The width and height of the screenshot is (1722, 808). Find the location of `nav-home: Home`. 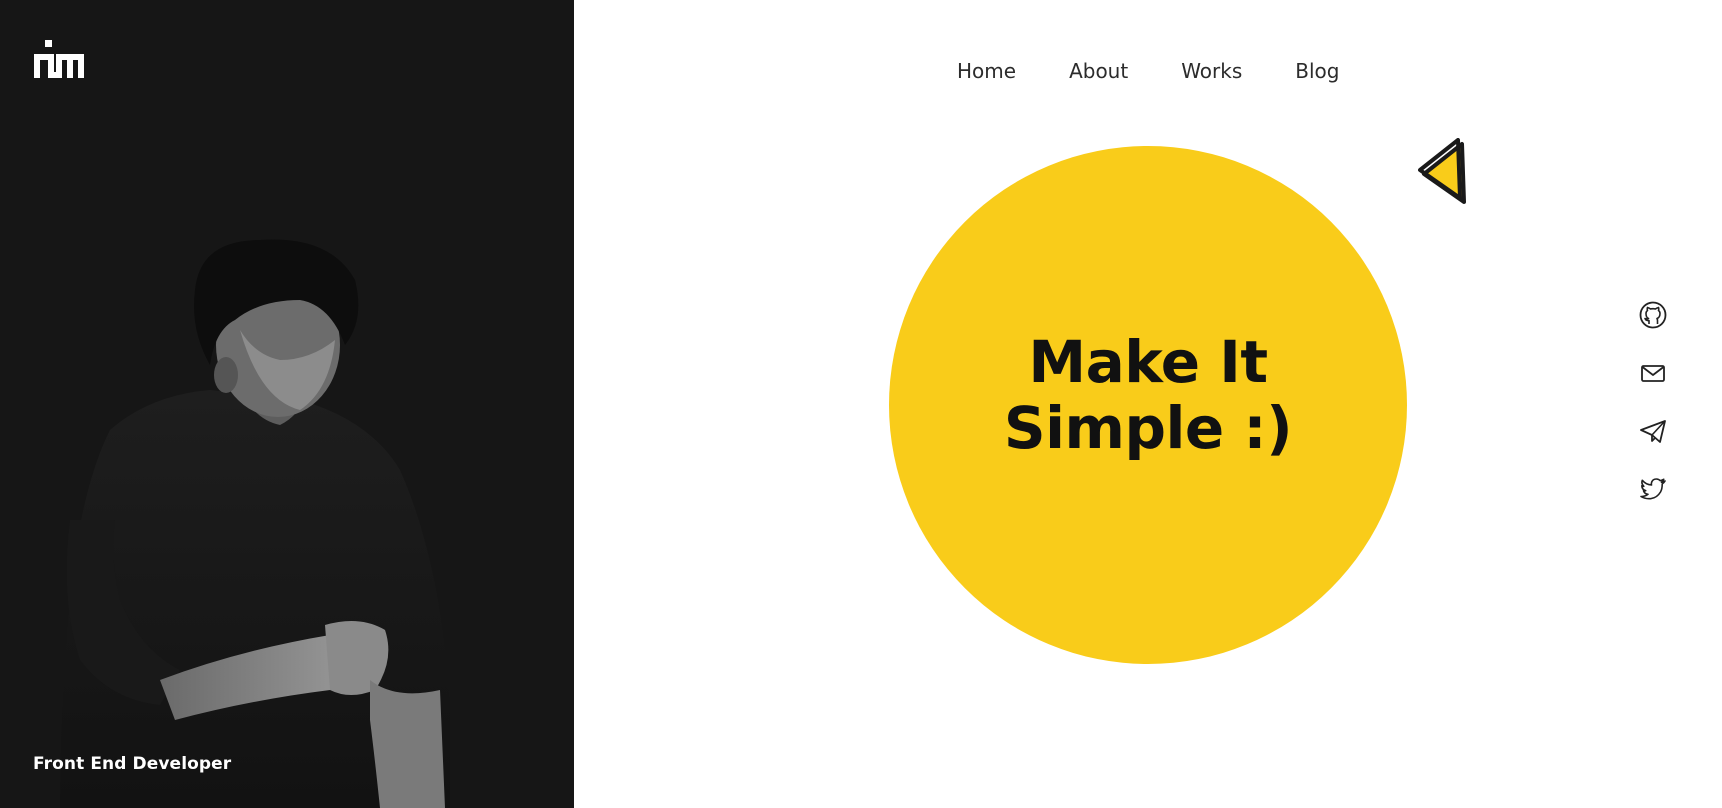

nav-home: Home is located at coordinates (987, 71).